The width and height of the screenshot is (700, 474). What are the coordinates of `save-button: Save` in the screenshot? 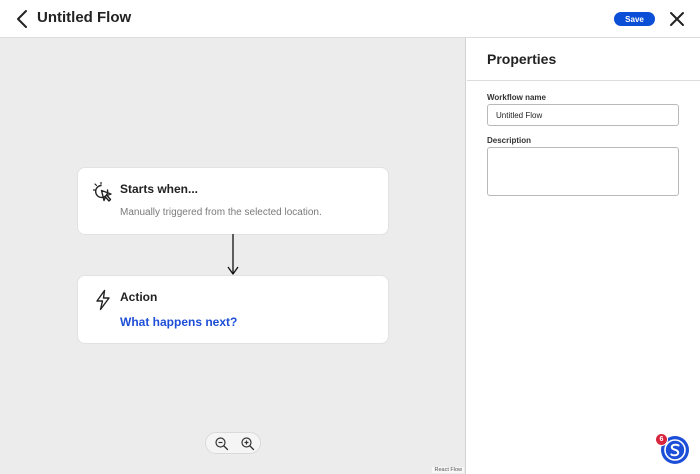 It's located at (634, 19).